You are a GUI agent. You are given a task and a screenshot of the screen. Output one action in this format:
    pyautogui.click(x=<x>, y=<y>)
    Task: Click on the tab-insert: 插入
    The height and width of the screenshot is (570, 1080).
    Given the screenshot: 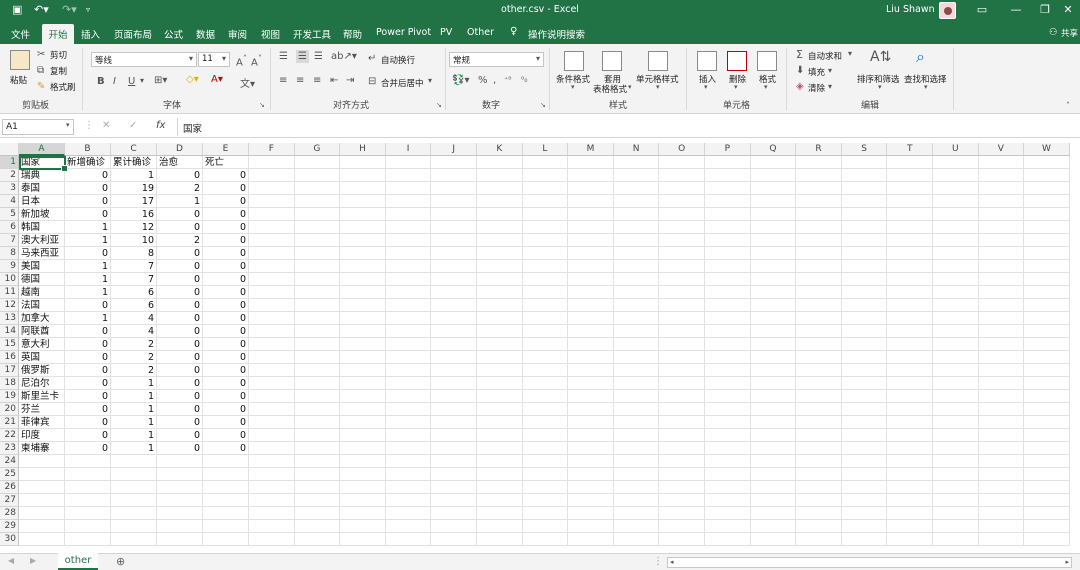 What is the action you would take?
    pyautogui.click(x=90, y=34)
    